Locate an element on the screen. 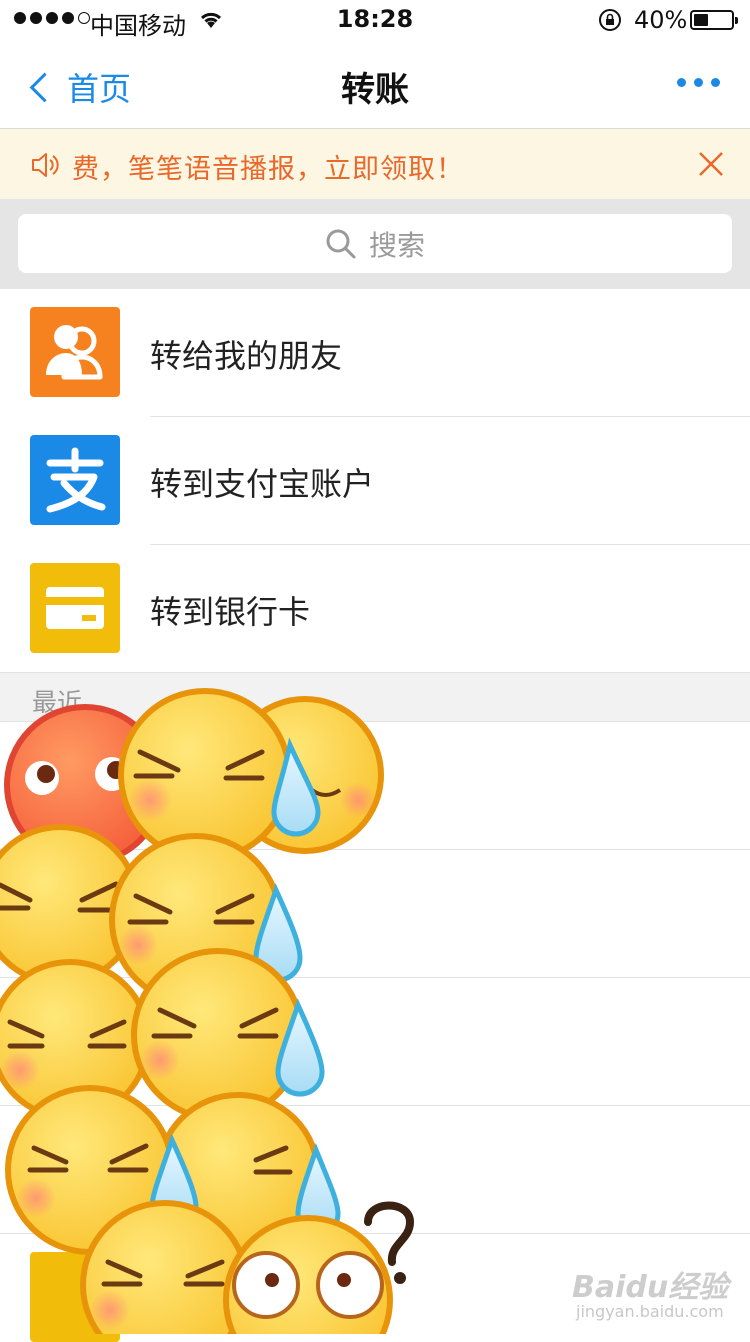  search-input: 搜索 is located at coordinates (375, 243).